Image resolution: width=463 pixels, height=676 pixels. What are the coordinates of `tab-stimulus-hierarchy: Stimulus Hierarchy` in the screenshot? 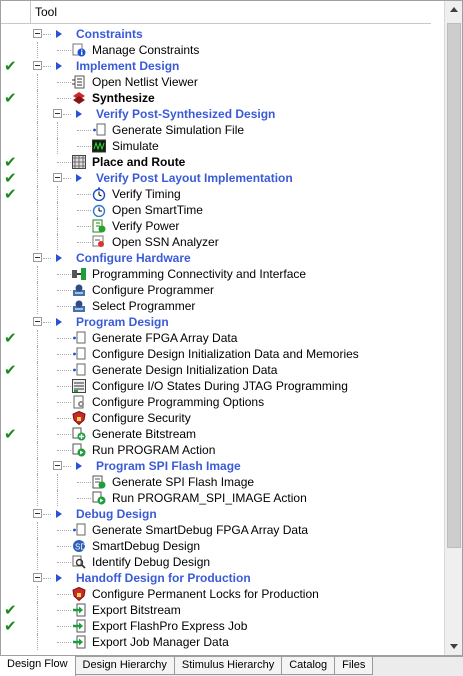 It's located at (228, 666).